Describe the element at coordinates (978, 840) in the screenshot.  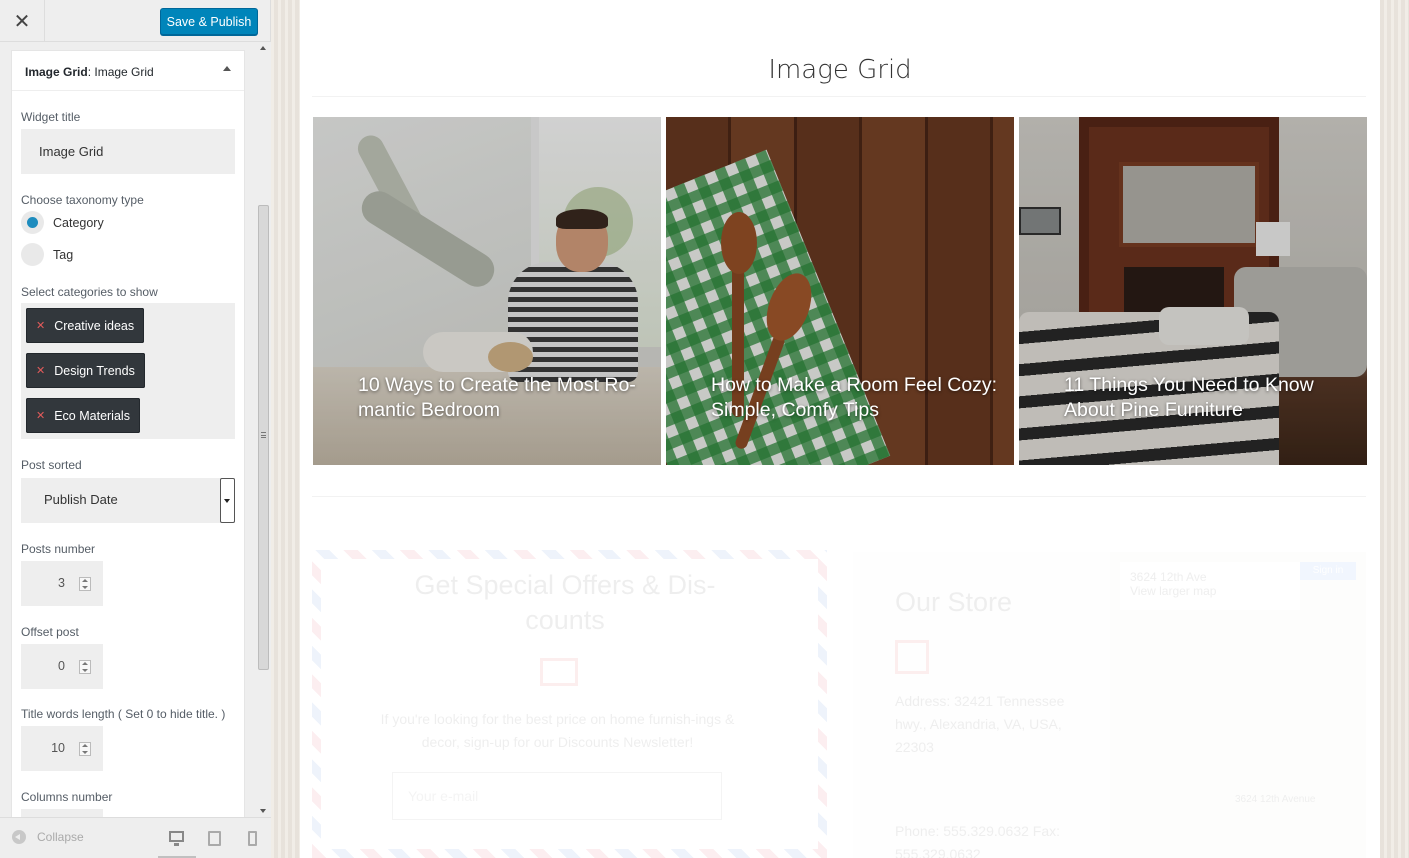
I see `store-phone: Phone: 555.329.0632 Fax: 555.329.0632` at that location.